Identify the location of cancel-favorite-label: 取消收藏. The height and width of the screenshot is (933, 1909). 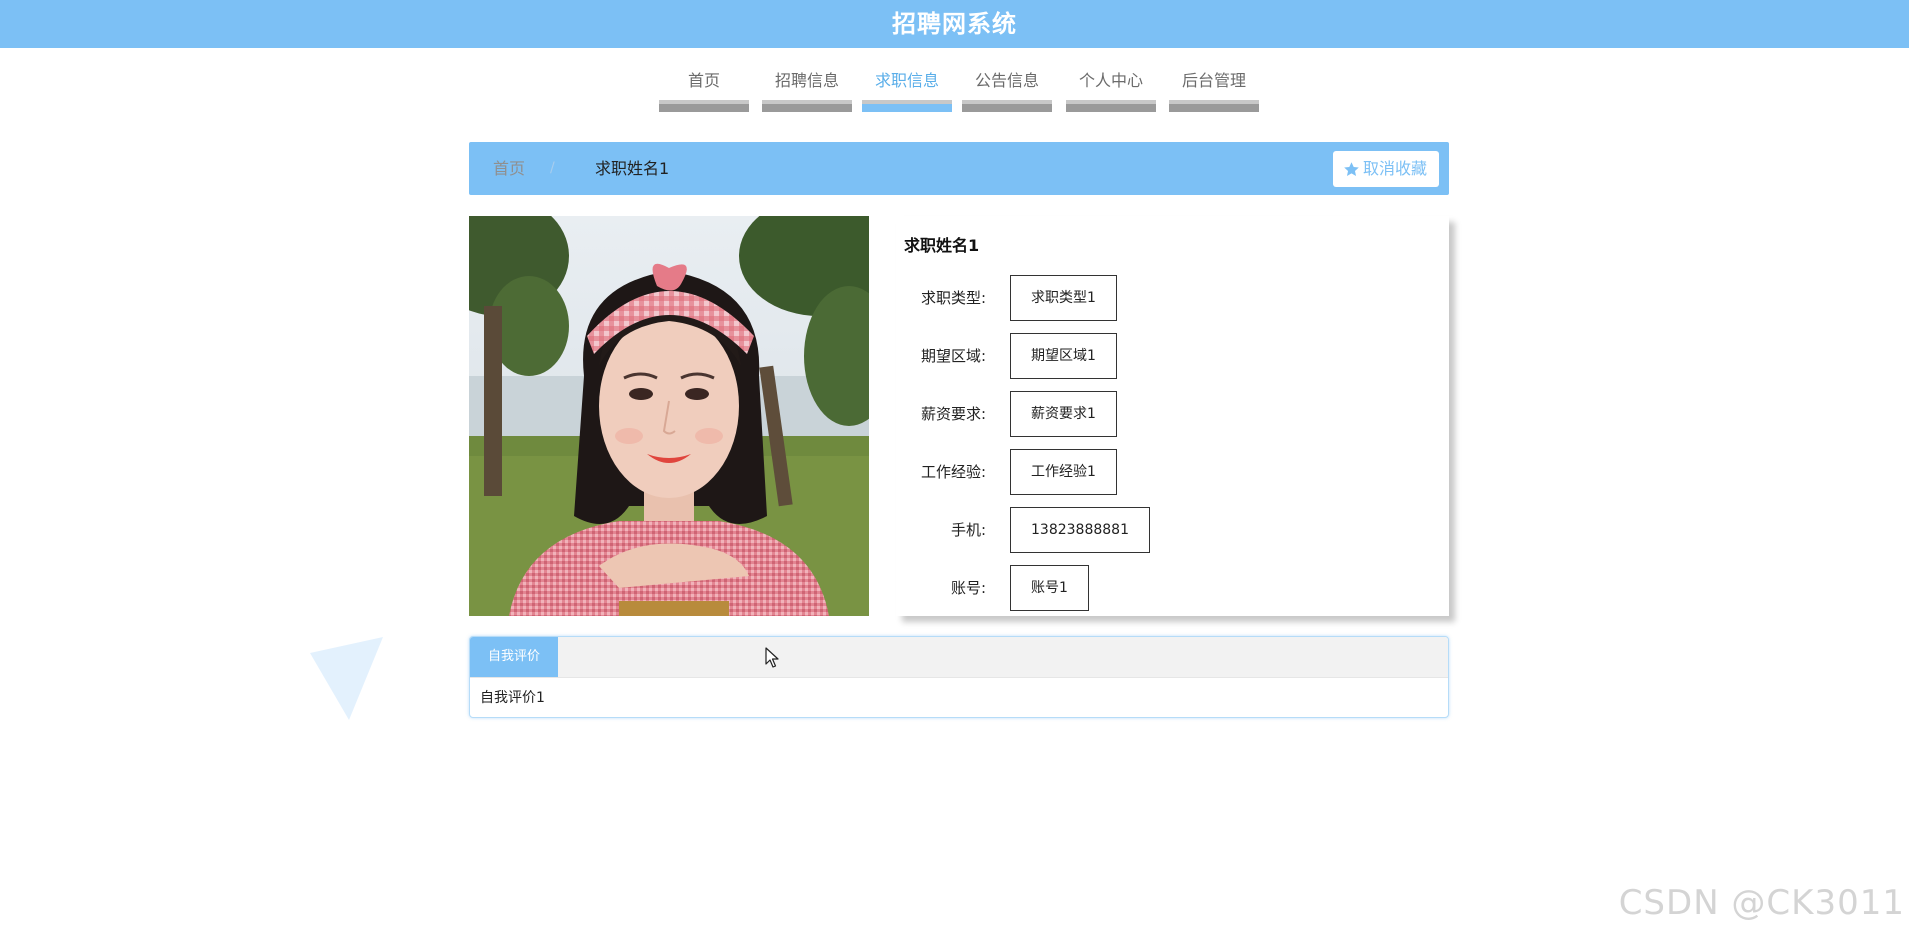
(1394, 168).